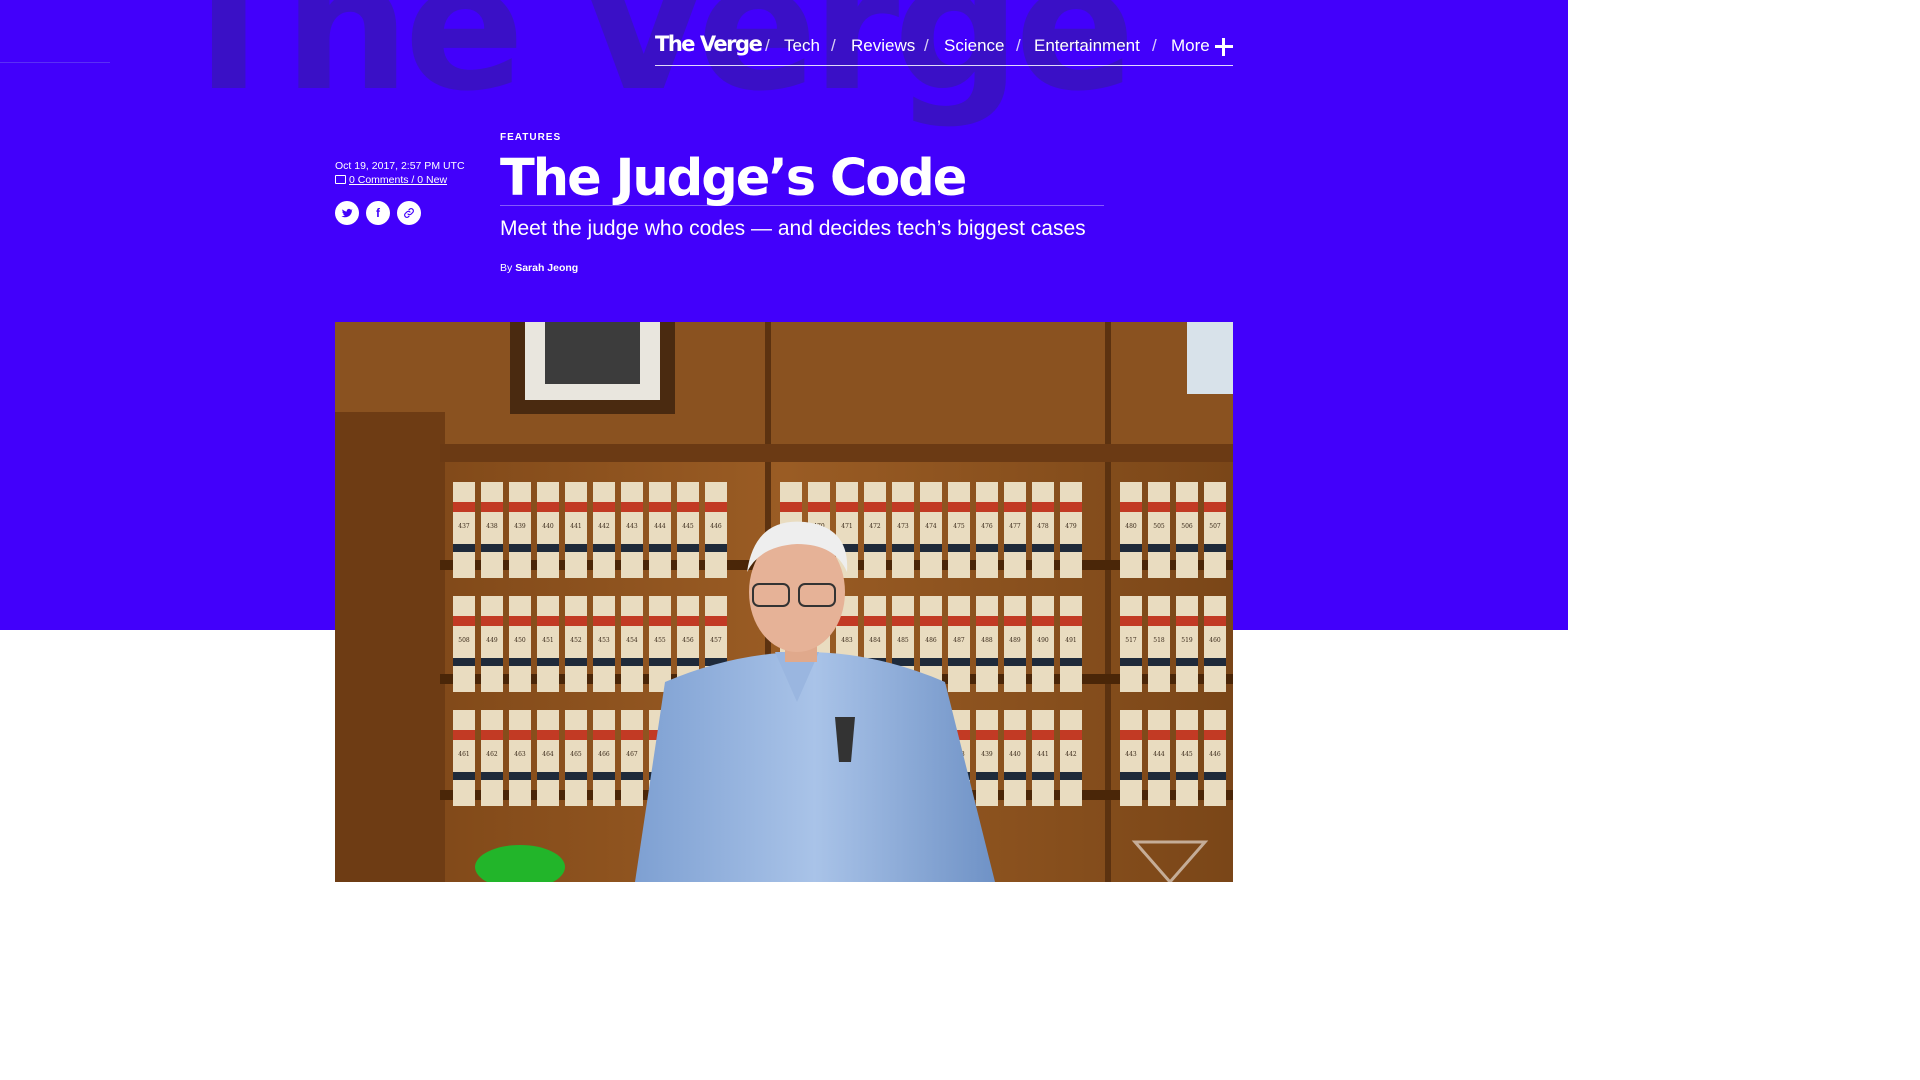 The height and width of the screenshot is (1080, 1920). I want to click on book-volume-label: 488, so click(987, 640).